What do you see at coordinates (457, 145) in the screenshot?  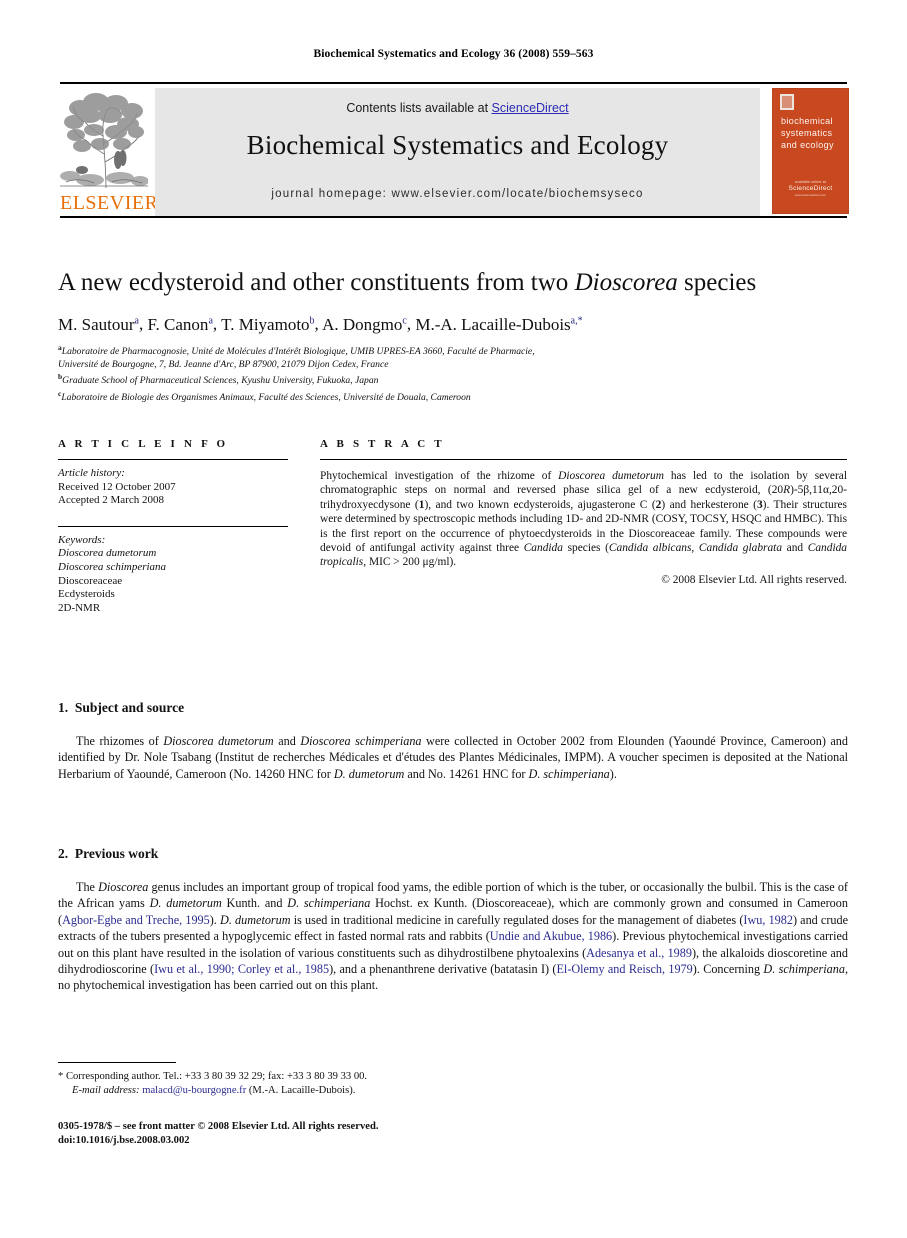 I see `journal-title: Biochemical Systematics and Ecology` at bounding box center [457, 145].